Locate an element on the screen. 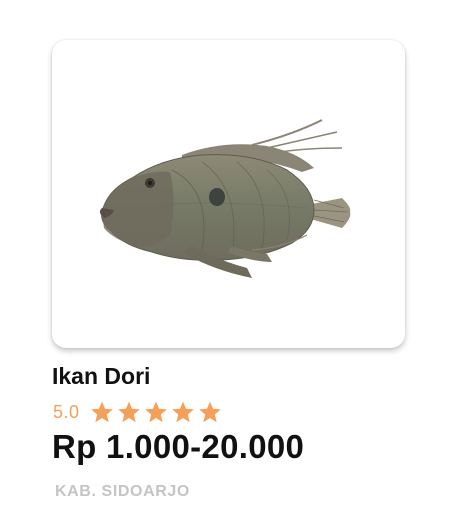 This screenshot has width=449, height=521. rating-value: 5.0 is located at coordinates (66, 411).